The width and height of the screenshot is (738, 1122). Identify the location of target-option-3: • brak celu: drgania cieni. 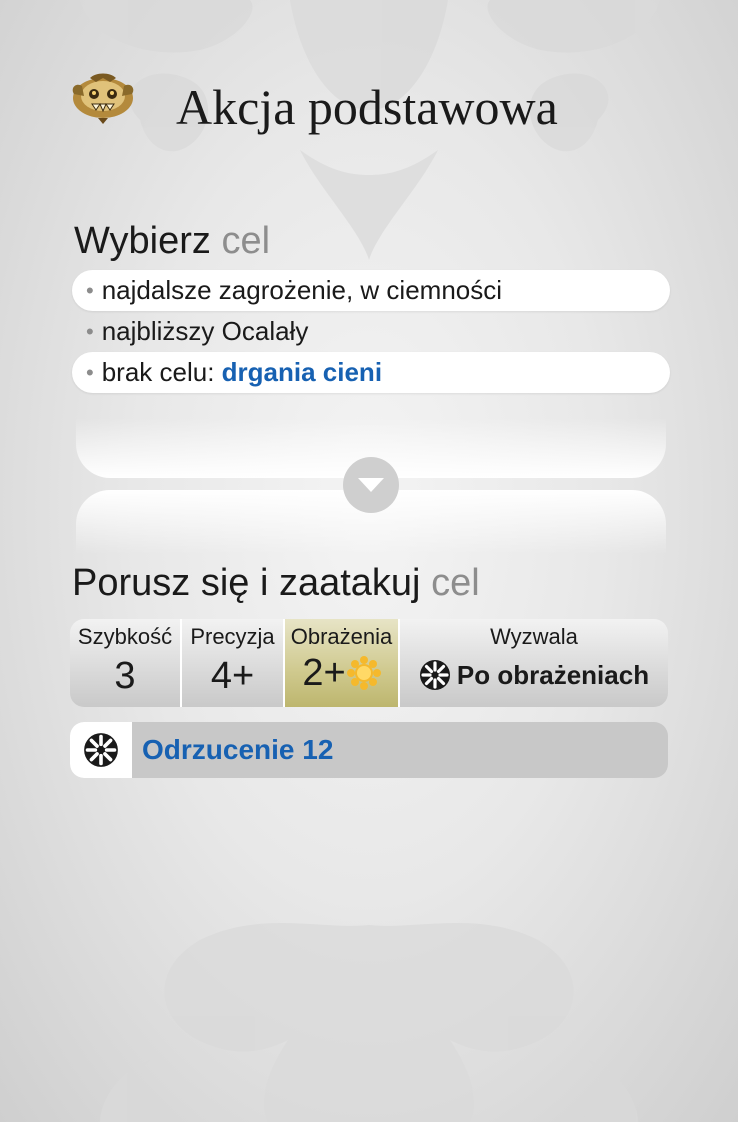
(371, 372).